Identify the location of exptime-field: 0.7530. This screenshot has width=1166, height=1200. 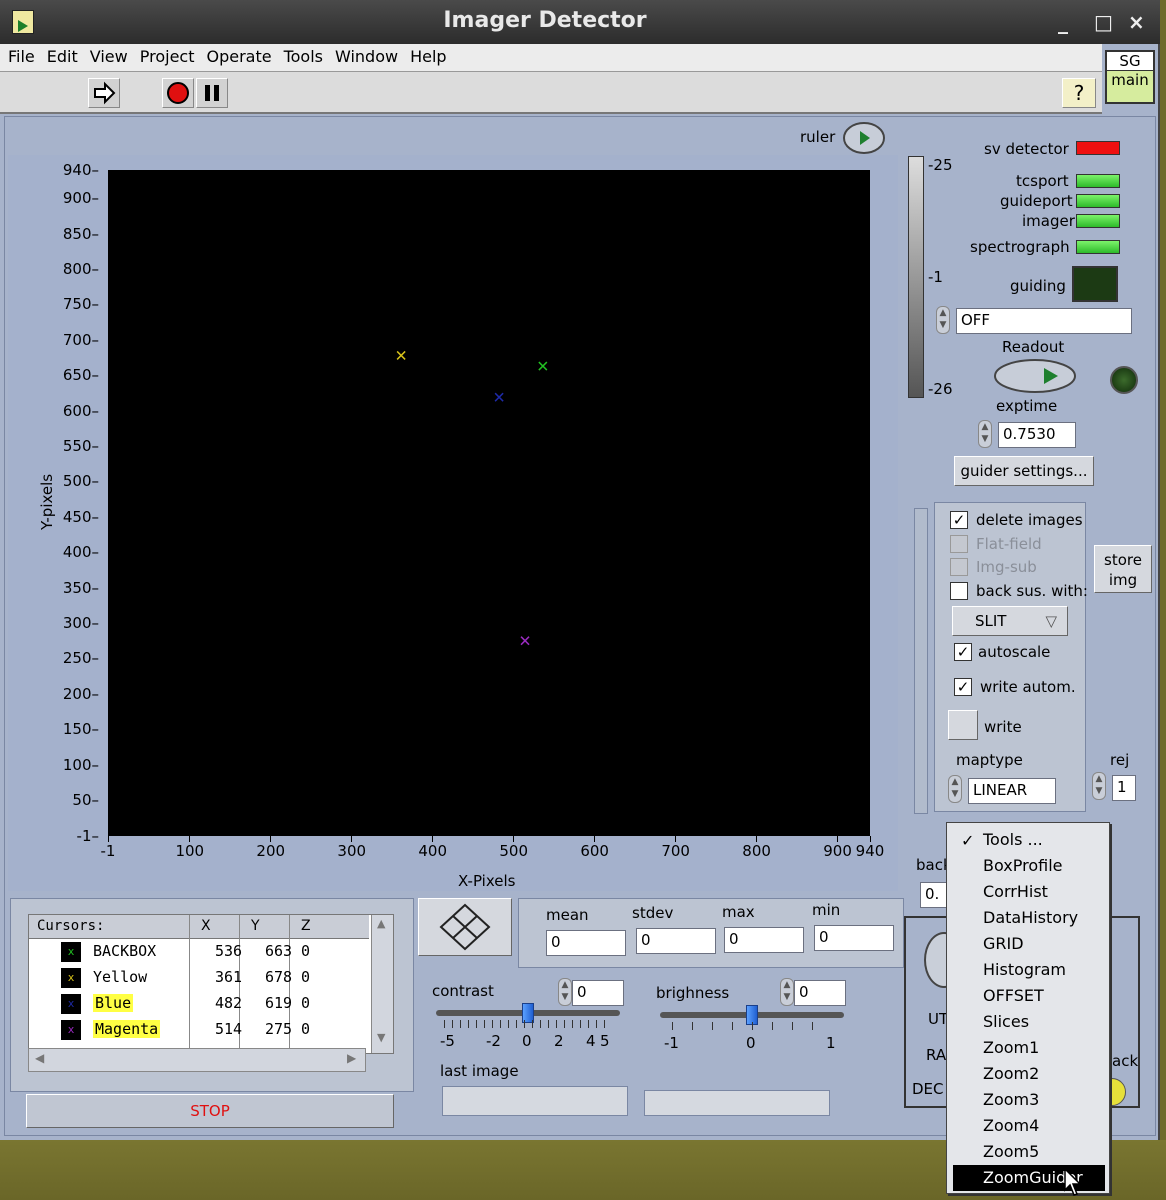
(1037, 435).